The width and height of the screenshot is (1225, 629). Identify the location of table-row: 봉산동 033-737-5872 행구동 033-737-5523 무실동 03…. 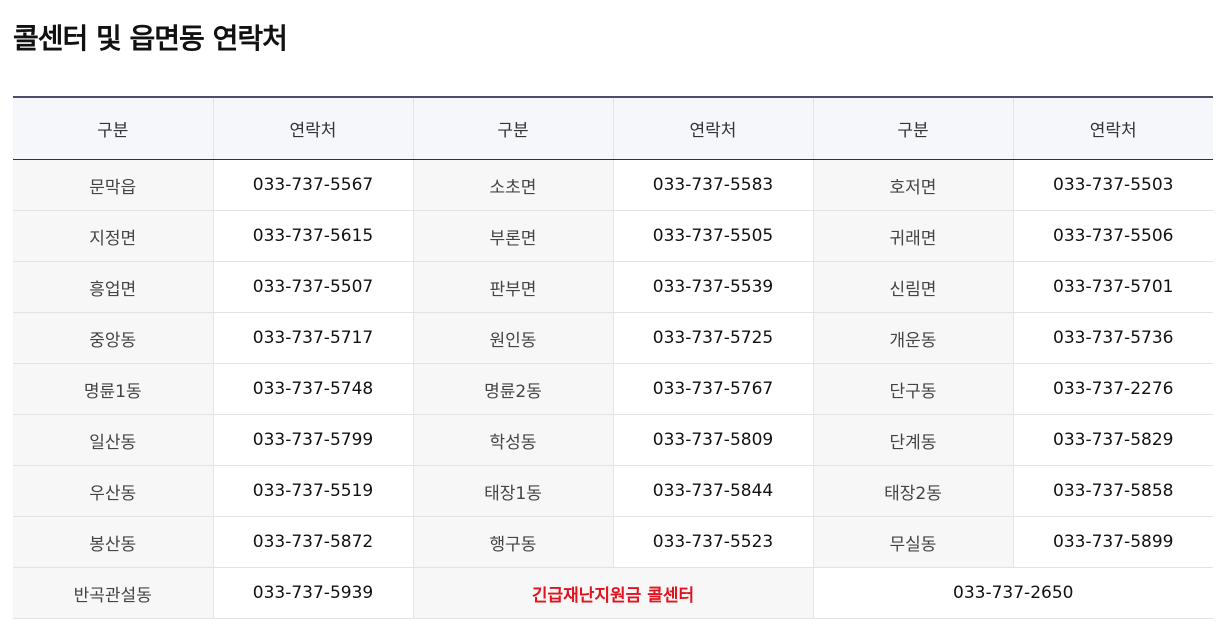
(613, 542).